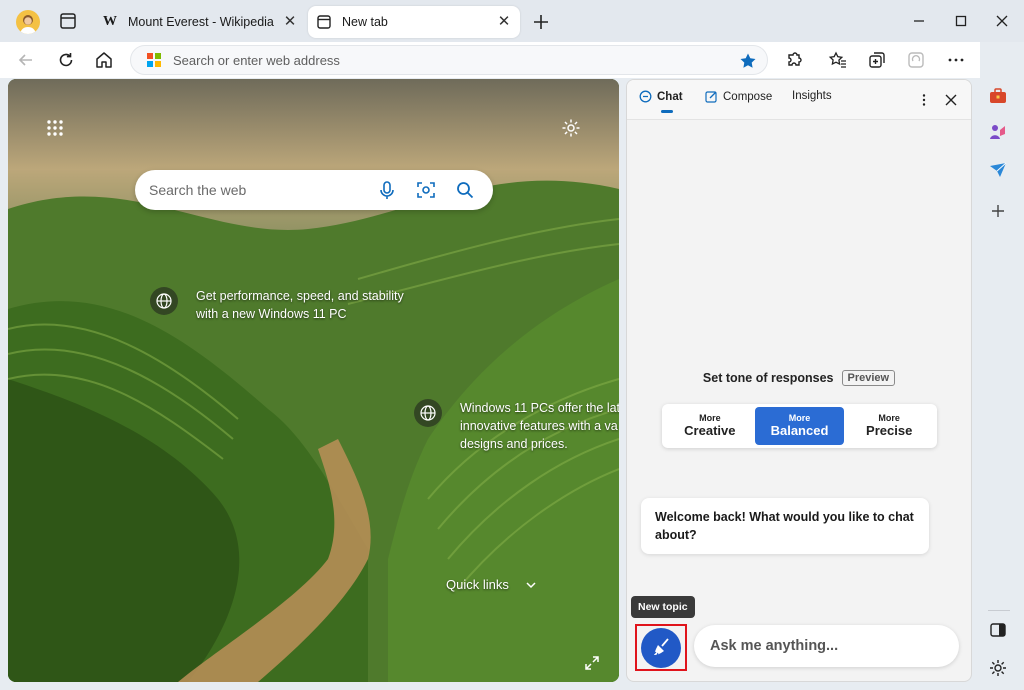 The height and width of the screenshot is (690, 1024). What do you see at coordinates (154, 60) in the screenshot?
I see `microsoft-logo-icon` at bounding box center [154, 60].